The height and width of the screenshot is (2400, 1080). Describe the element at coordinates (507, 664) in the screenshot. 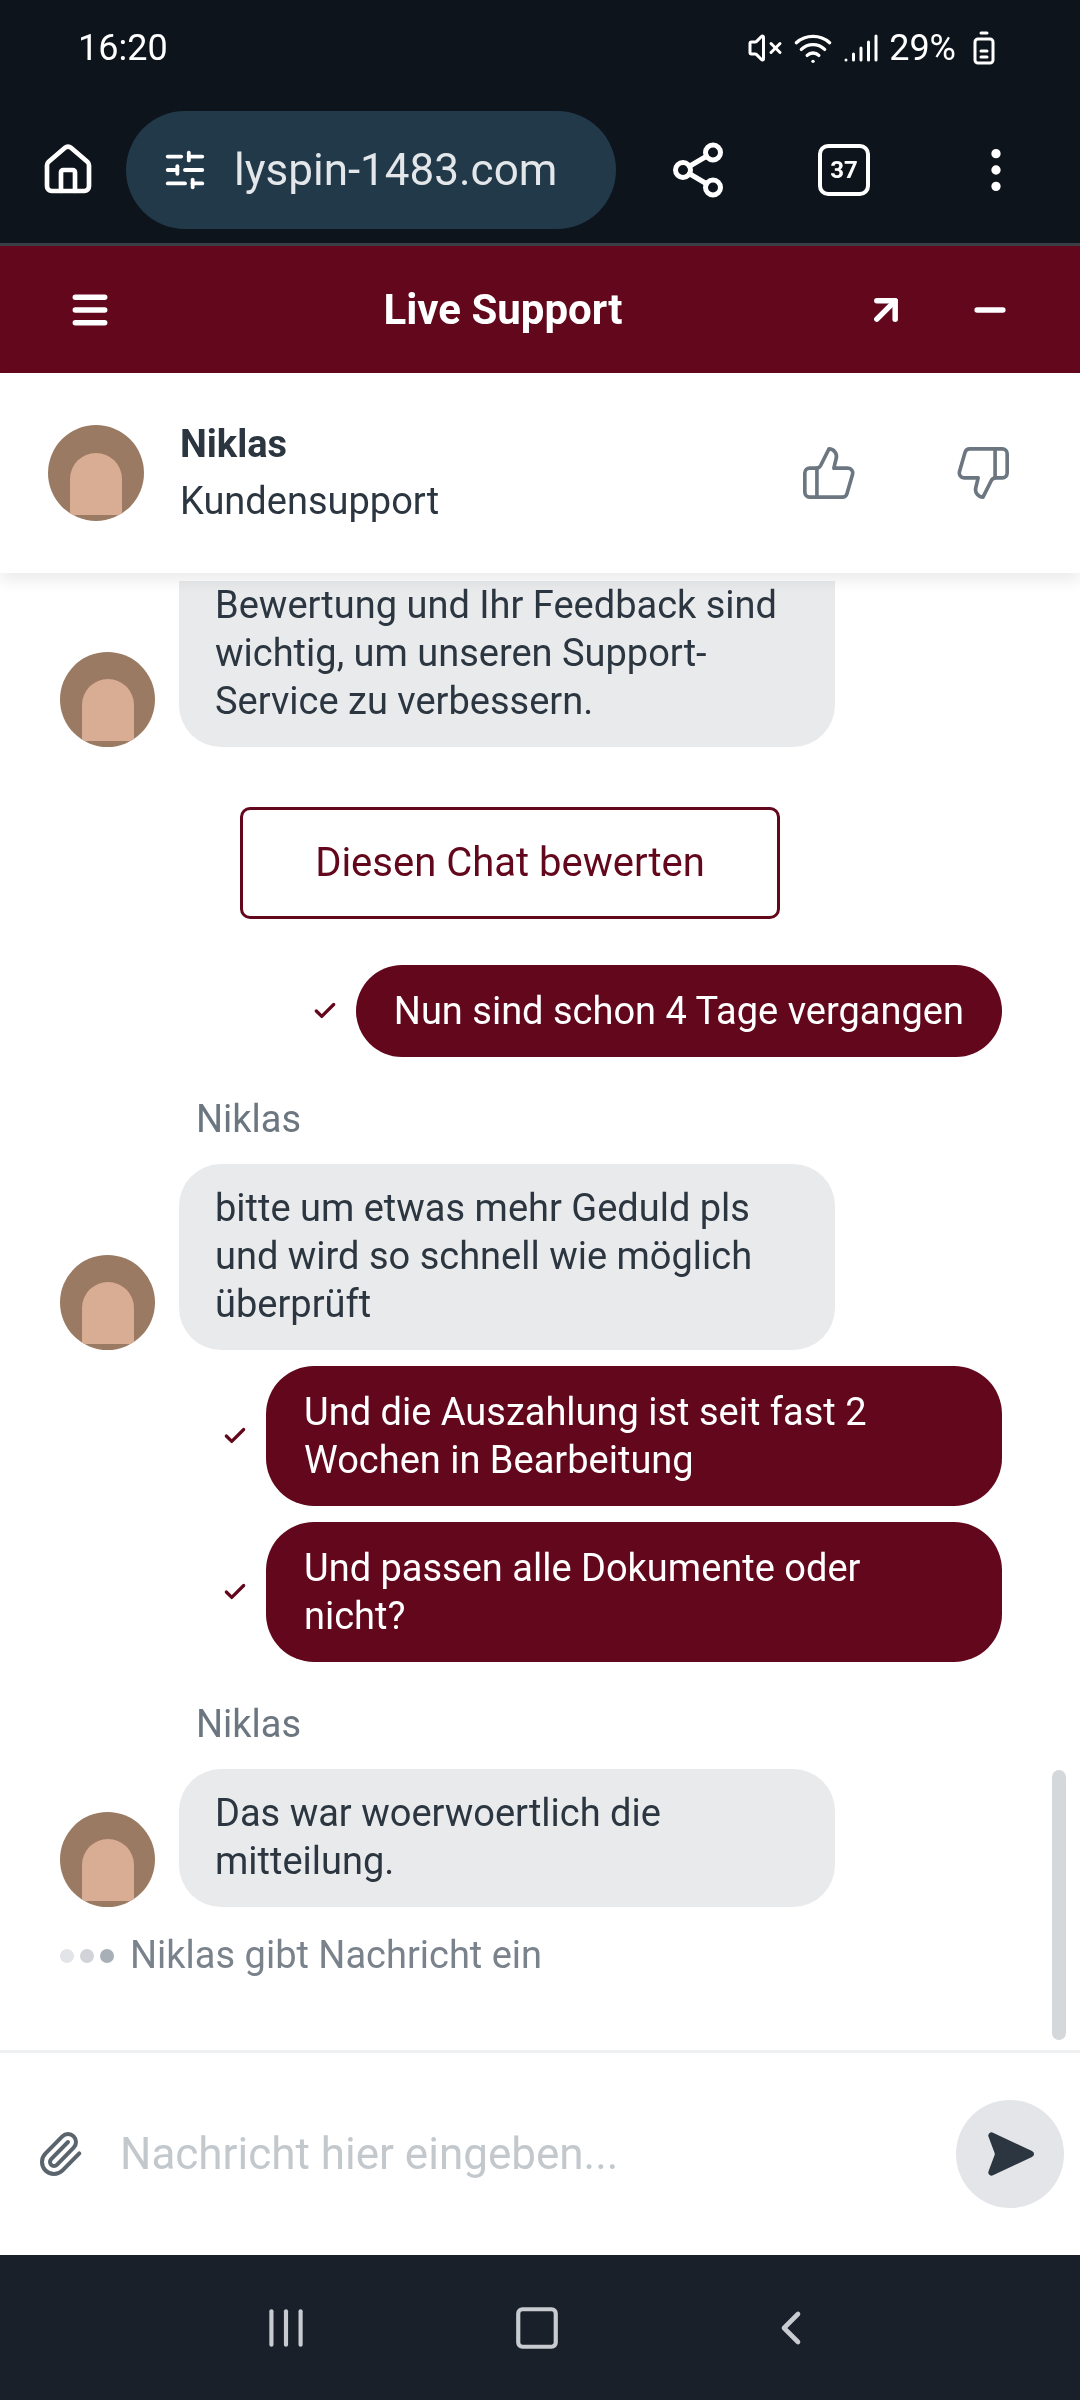

I see `agent-message: Bewertung und Ihr Feedback sind wichtig, um unseren Support-Service zu verbessern.` at that location.